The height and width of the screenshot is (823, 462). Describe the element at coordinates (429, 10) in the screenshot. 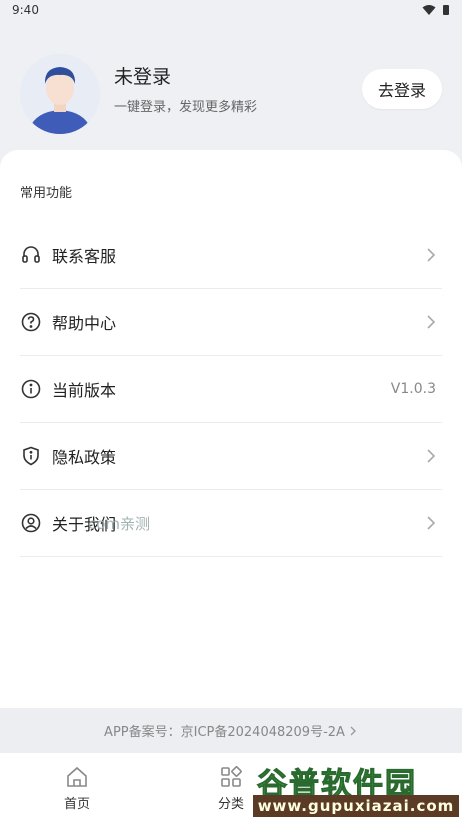

I see `wifi-icon` at that location.